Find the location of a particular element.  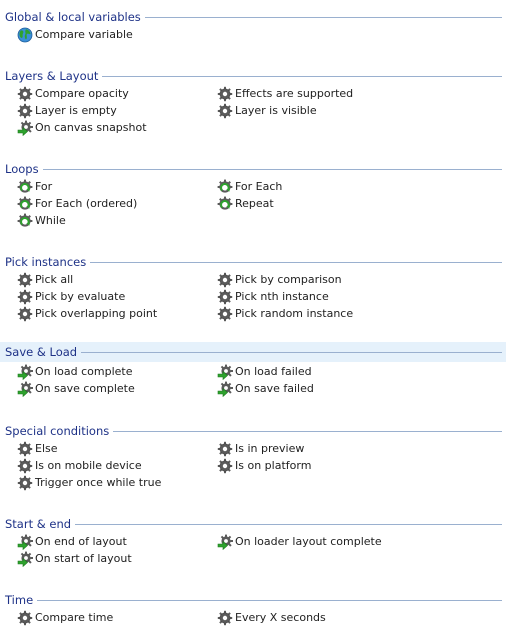

condition-item: Is on platform is located at coordinates (264, 465).